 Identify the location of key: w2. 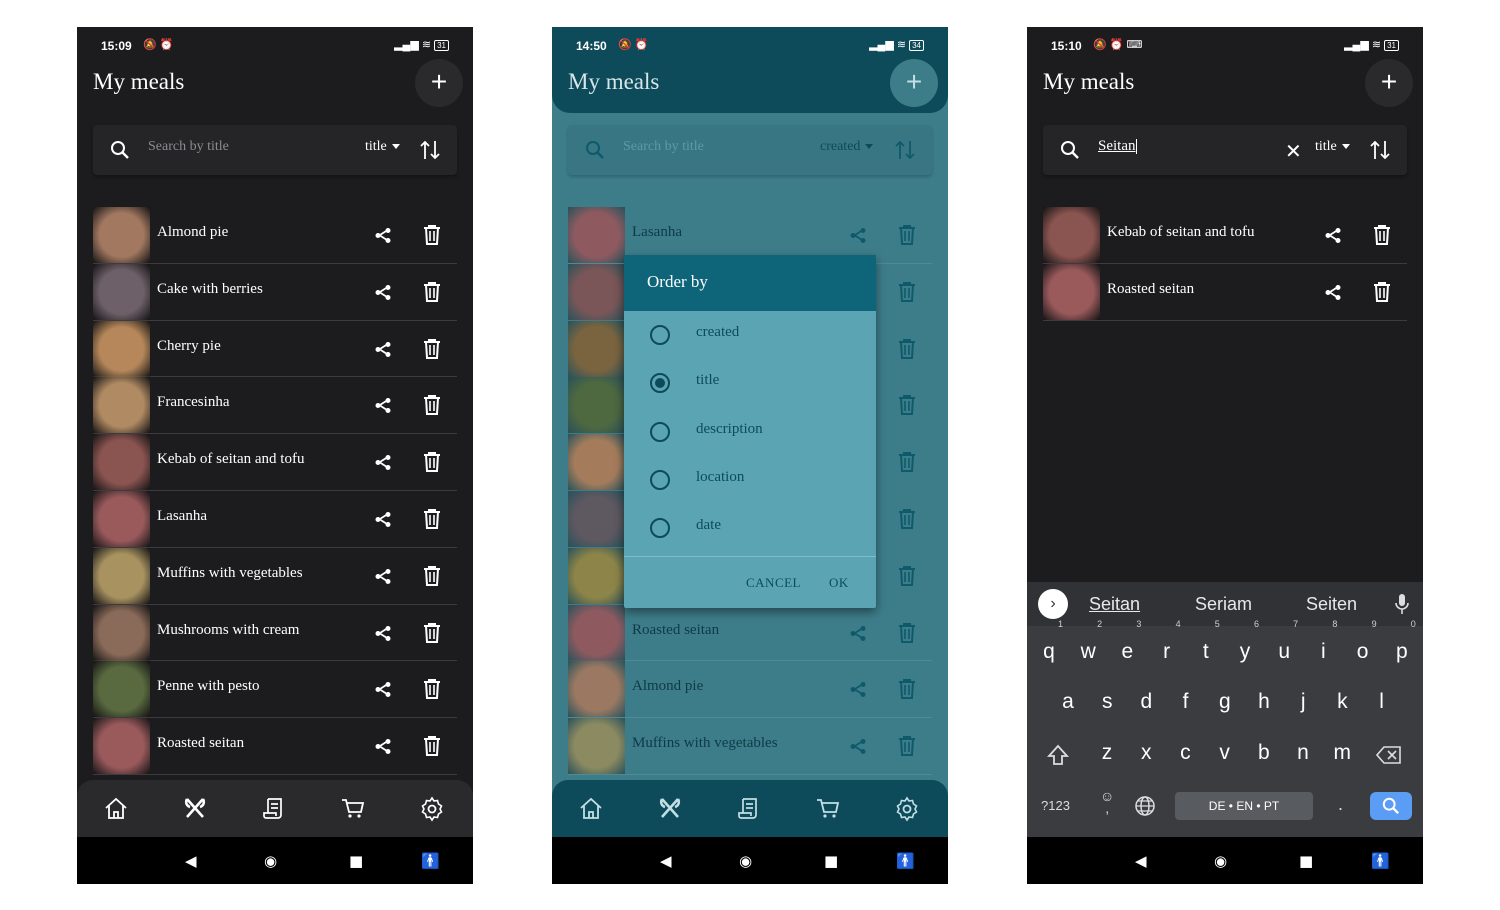
(1088, 646).